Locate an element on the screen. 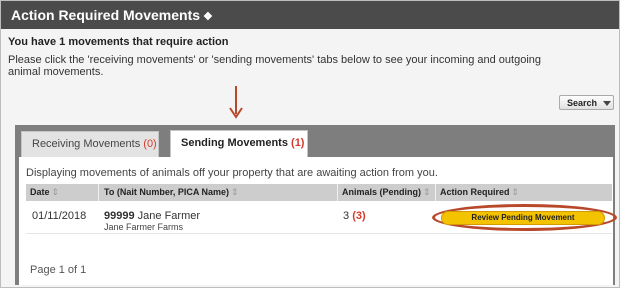  pending-count: (3) is located at coordinates (359, 216).